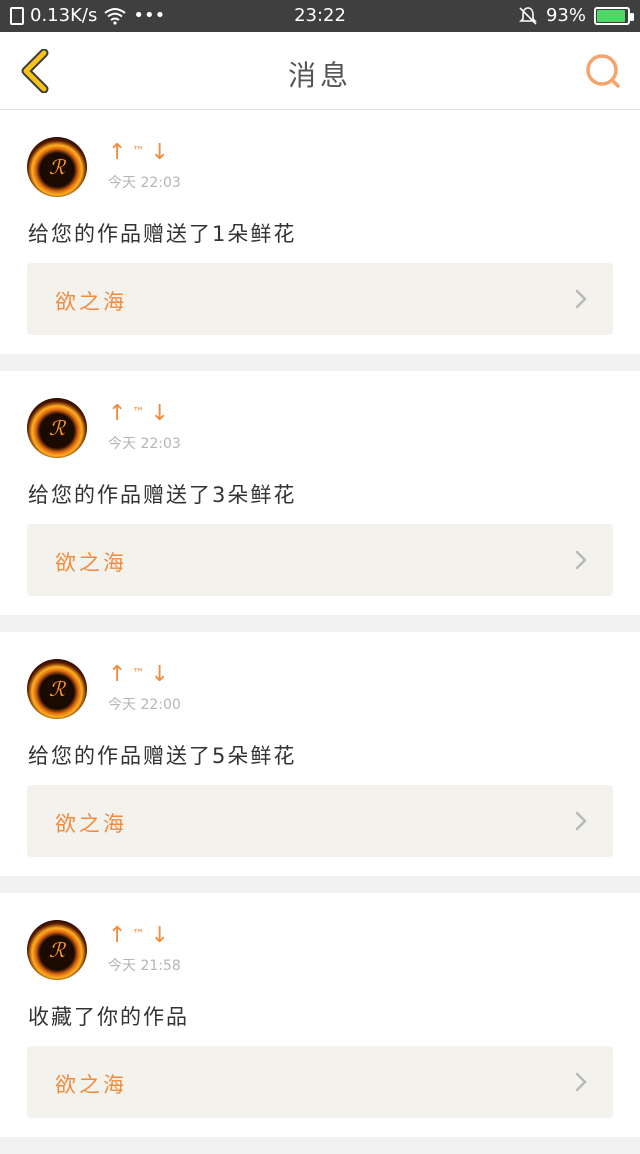 Image resolution: width=640 pixels, height=1154 pixels. What do you see at coordinates (603, 71) in the screenshot?
I see `search-icon` at bounding box center [603, 71].